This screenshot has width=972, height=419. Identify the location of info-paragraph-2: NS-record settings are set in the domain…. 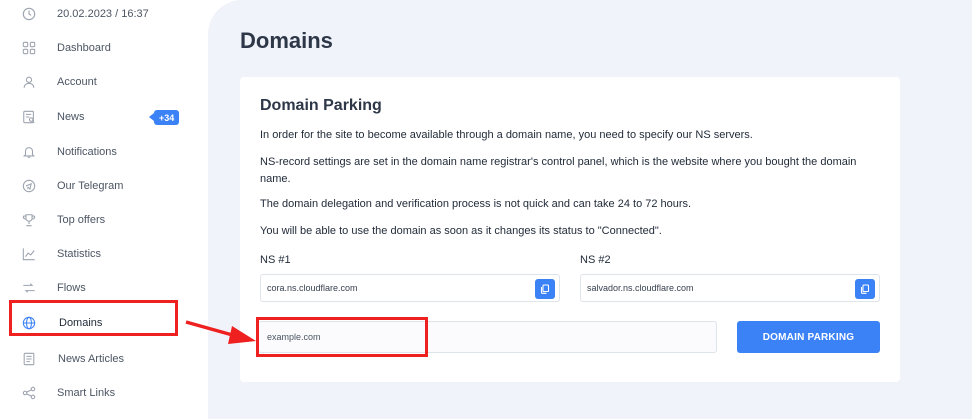
(558, 170).